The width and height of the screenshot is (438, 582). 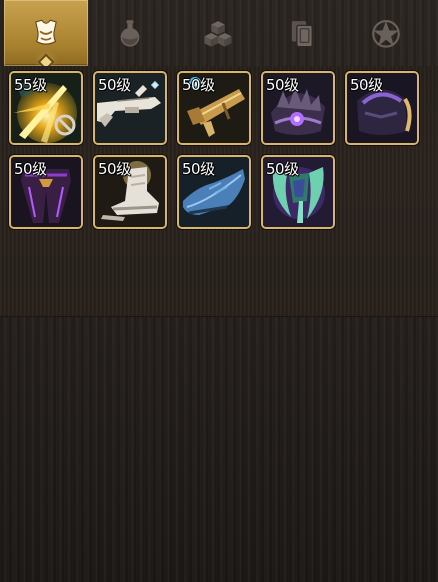 I want to click on category-tab-bar, so click(x=219, y=34).